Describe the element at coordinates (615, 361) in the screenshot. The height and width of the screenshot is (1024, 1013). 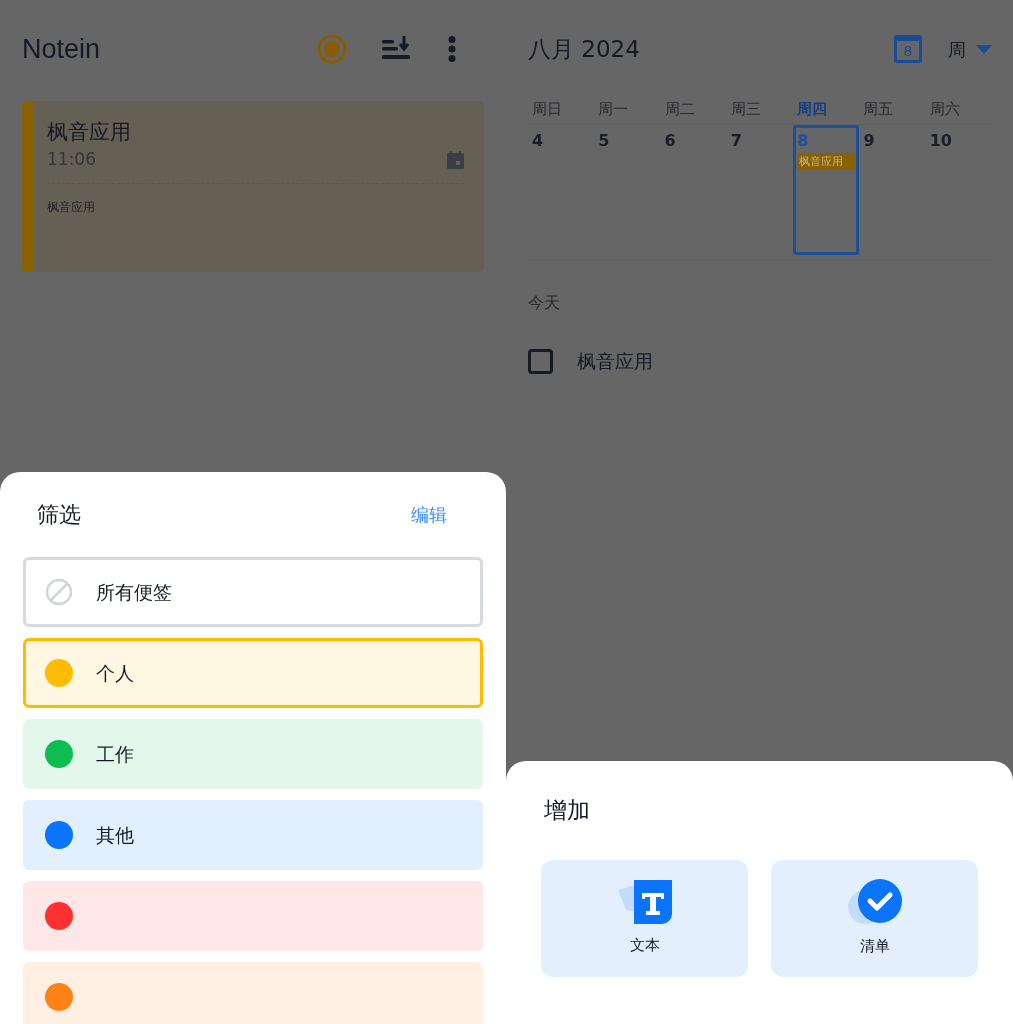
I see `task-title: 枫音应用` at that location.